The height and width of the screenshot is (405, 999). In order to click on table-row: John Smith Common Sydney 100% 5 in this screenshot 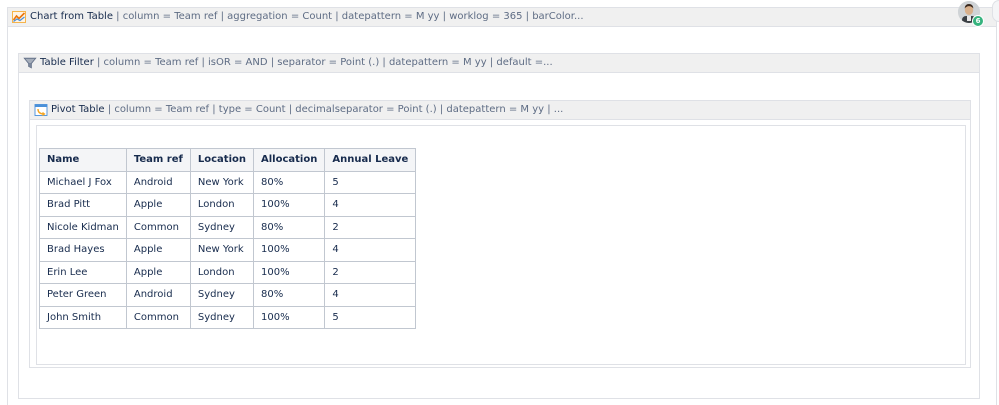, I will do `click(228, 317)`.